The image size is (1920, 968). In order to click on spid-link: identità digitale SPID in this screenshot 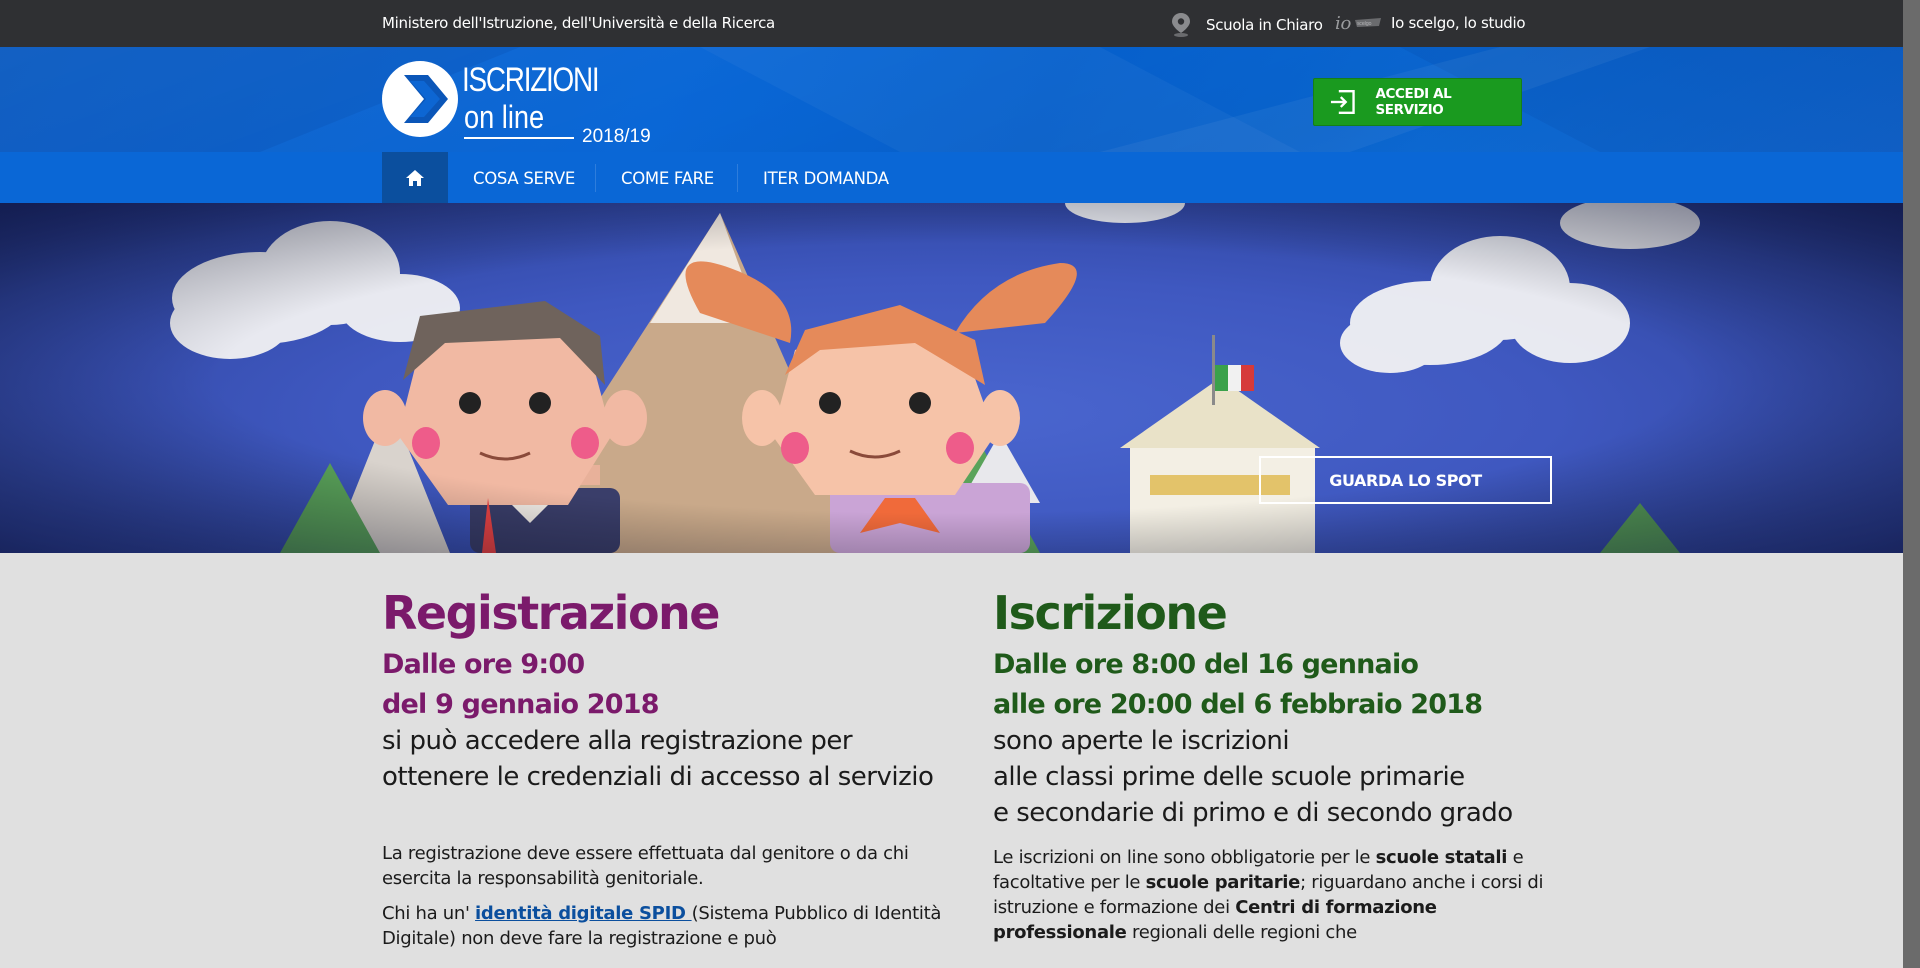, I will do `click(583, 913)`.